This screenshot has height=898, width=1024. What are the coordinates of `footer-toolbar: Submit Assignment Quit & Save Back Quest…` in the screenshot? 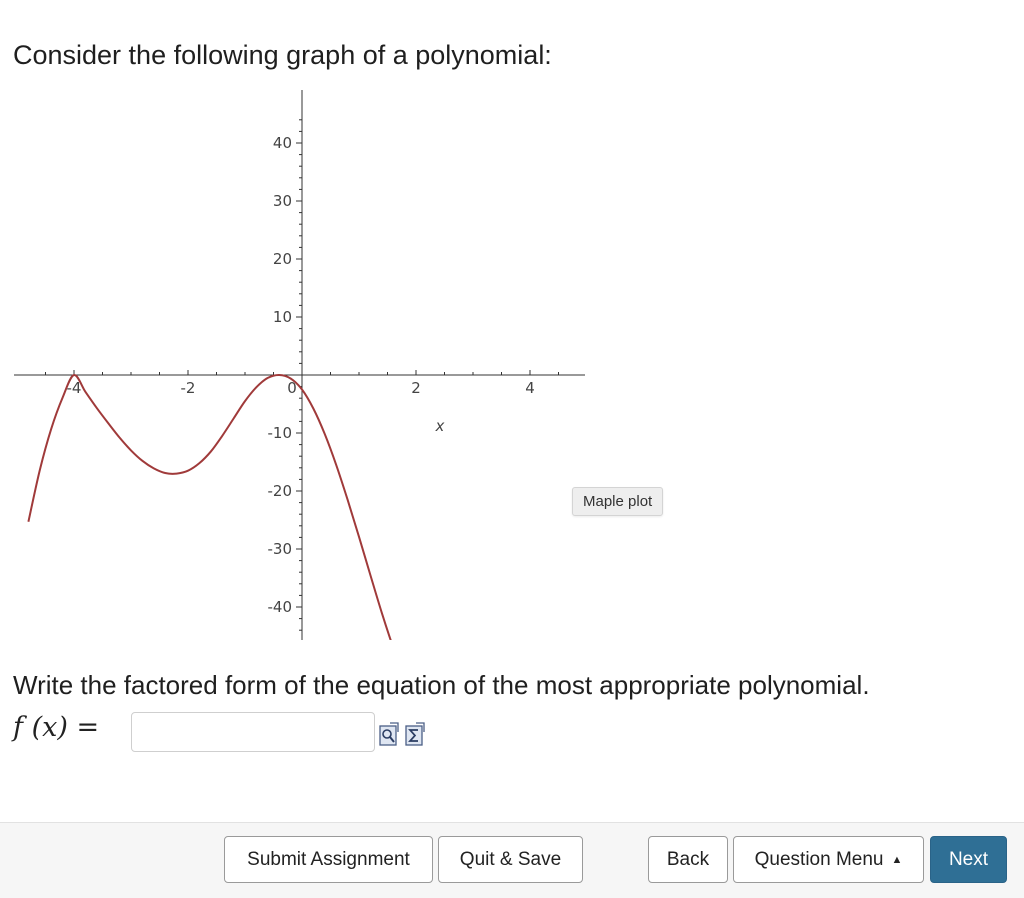 It's located at (512, 860).